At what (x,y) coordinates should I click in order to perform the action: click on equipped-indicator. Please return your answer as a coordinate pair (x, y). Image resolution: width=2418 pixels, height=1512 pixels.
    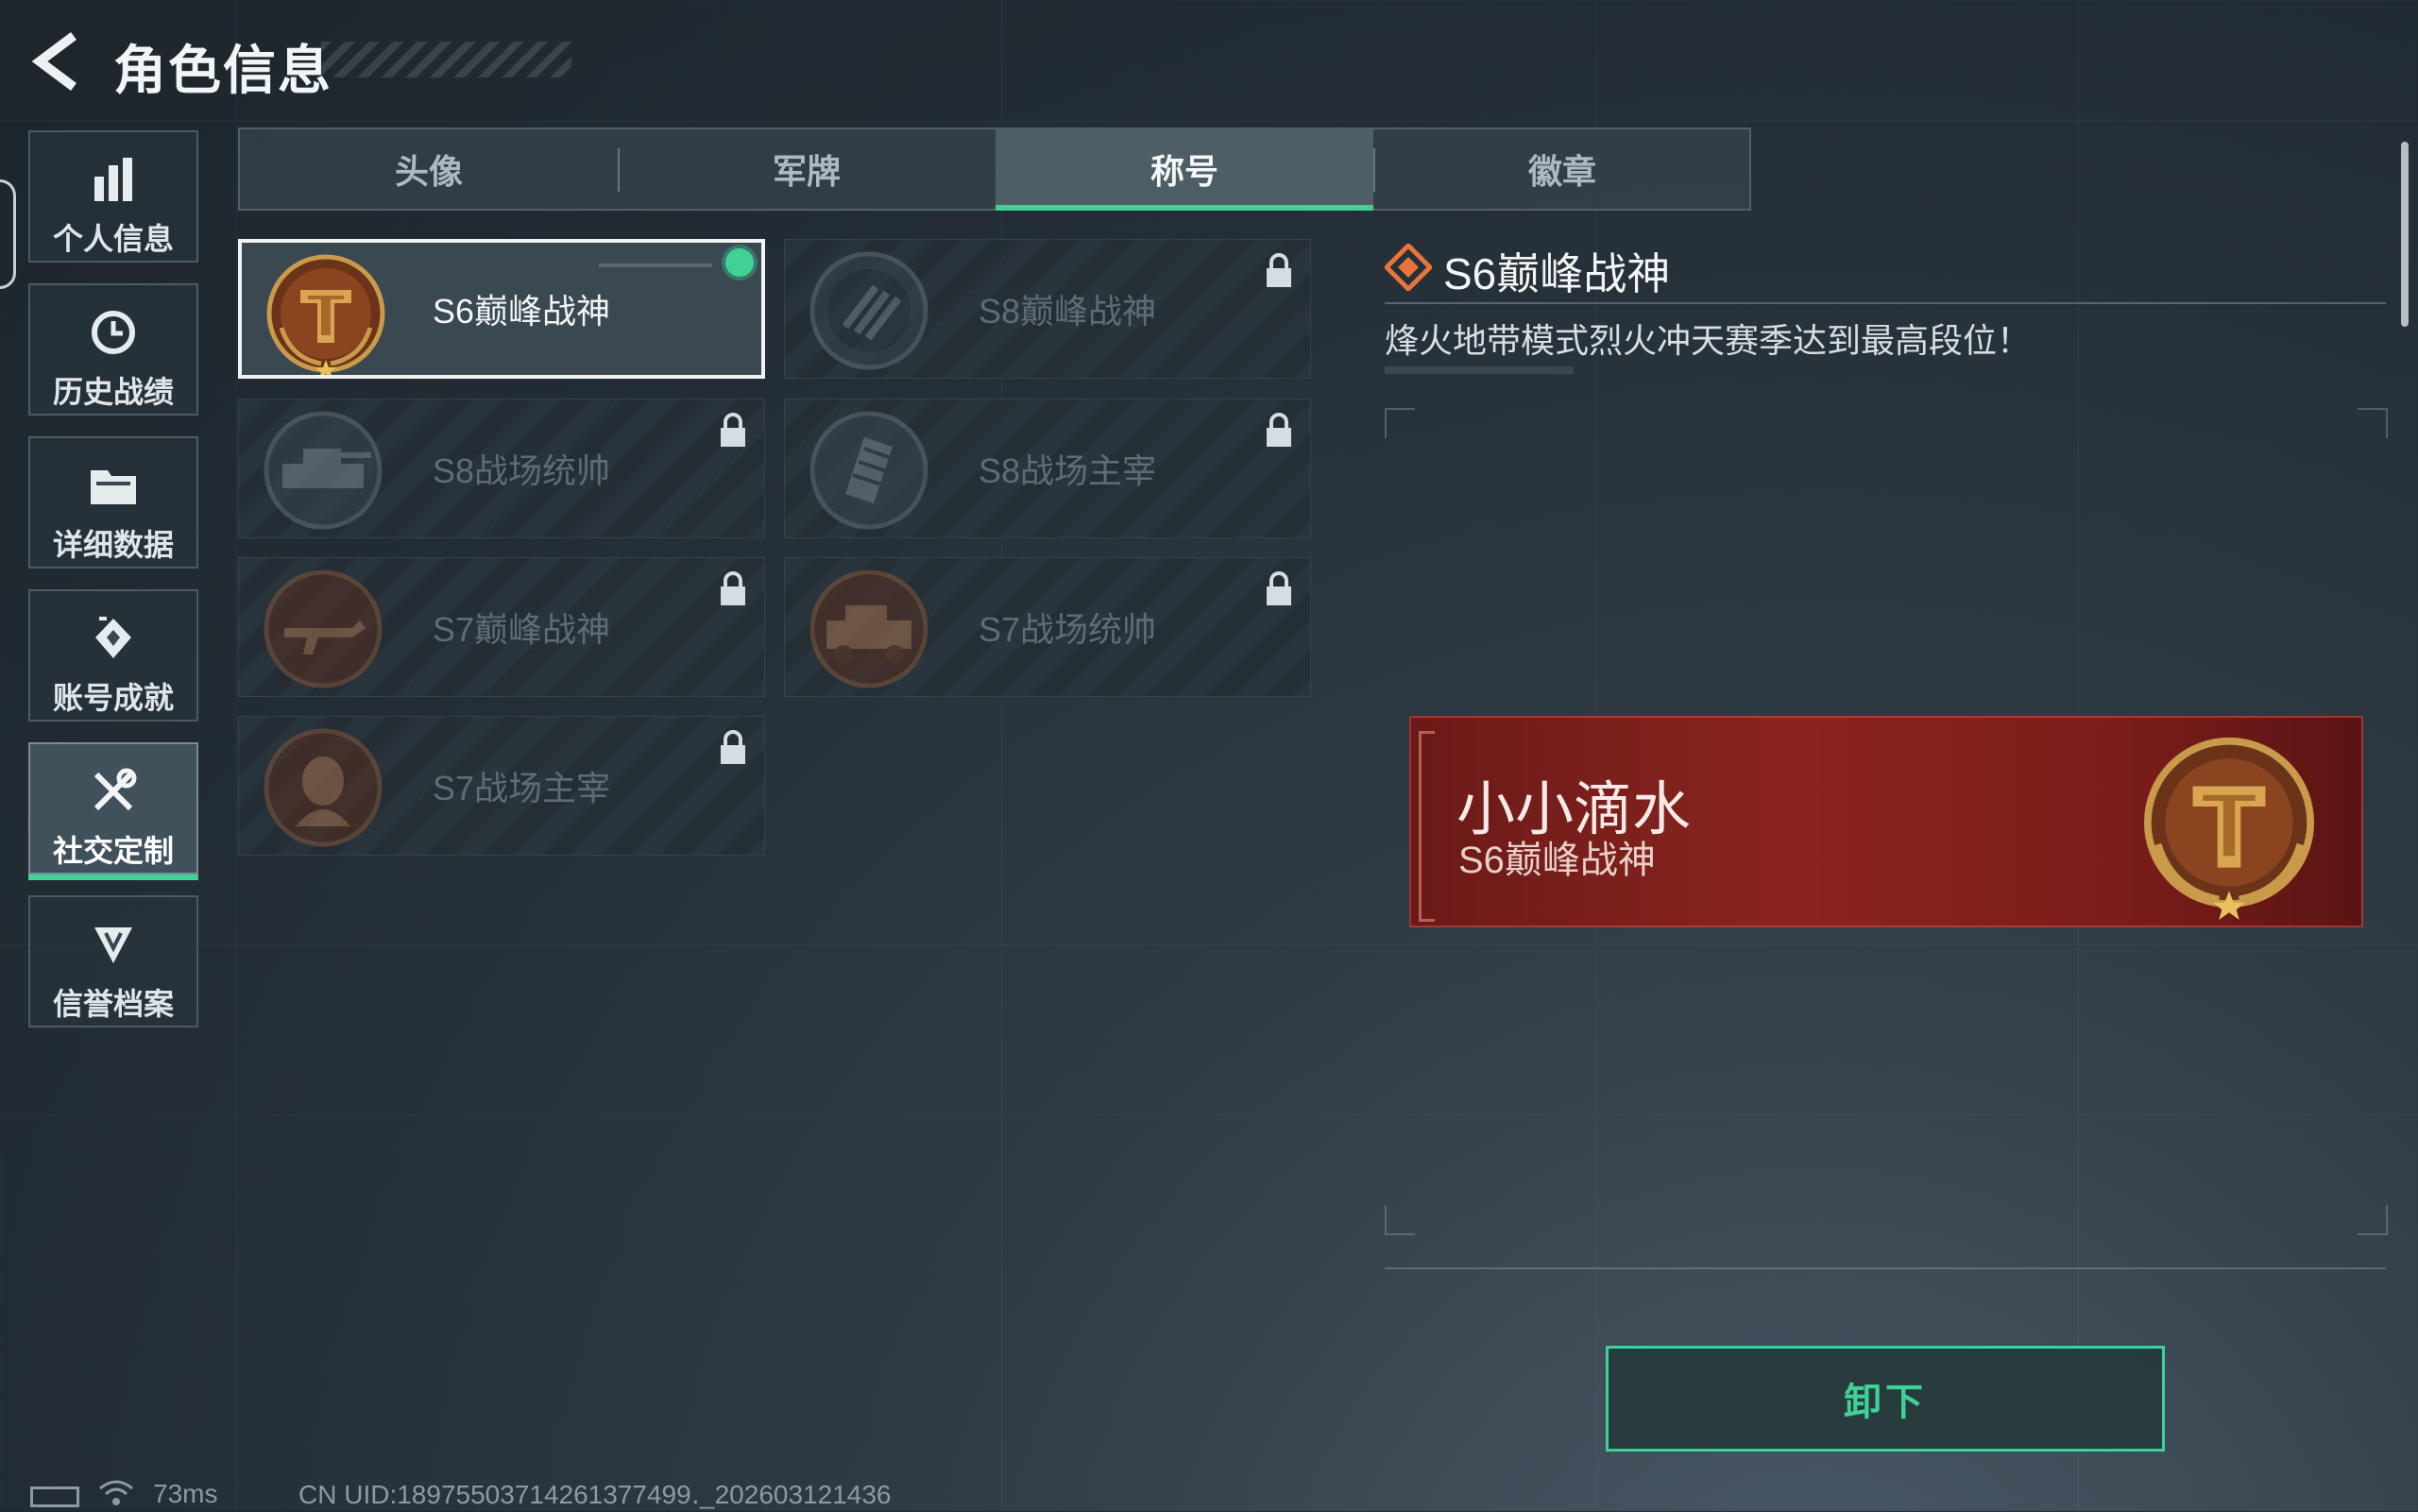
    Looking at the image, I should click on (739, 262).